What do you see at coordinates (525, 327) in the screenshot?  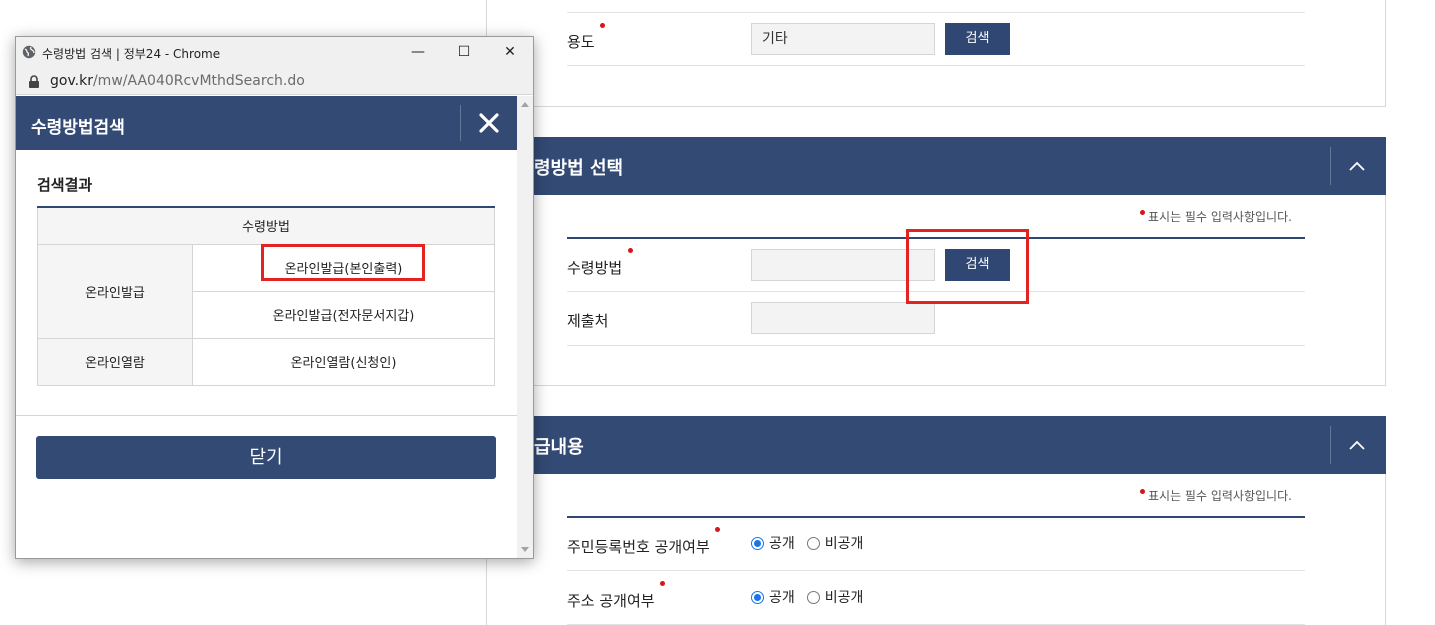 I see `scrollbar` at bounding box center [525, 327].